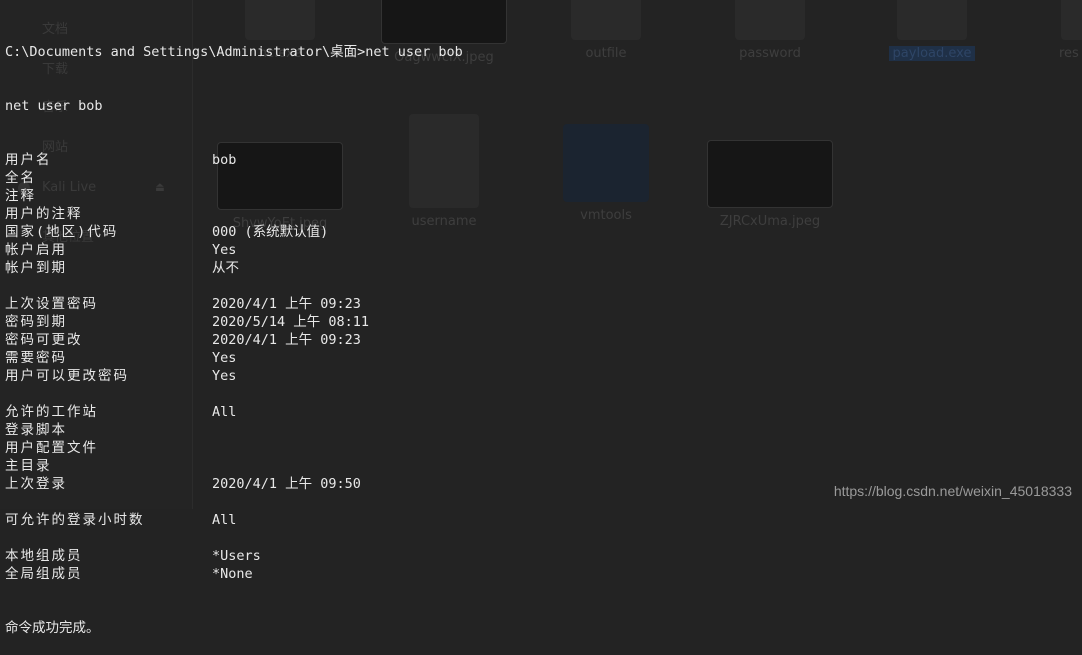  Describe the element at coordinates (1056, 30) in the screenshot. I see `file-item: res` at that location.